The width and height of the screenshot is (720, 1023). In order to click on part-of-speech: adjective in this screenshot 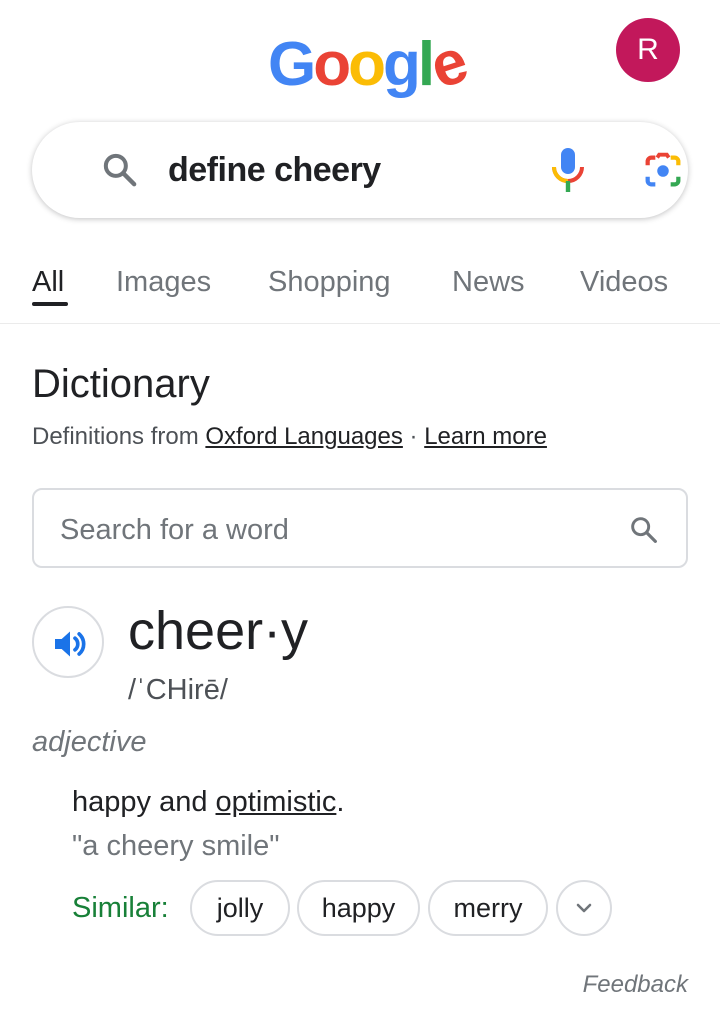, I will do `click(89, 742)`.